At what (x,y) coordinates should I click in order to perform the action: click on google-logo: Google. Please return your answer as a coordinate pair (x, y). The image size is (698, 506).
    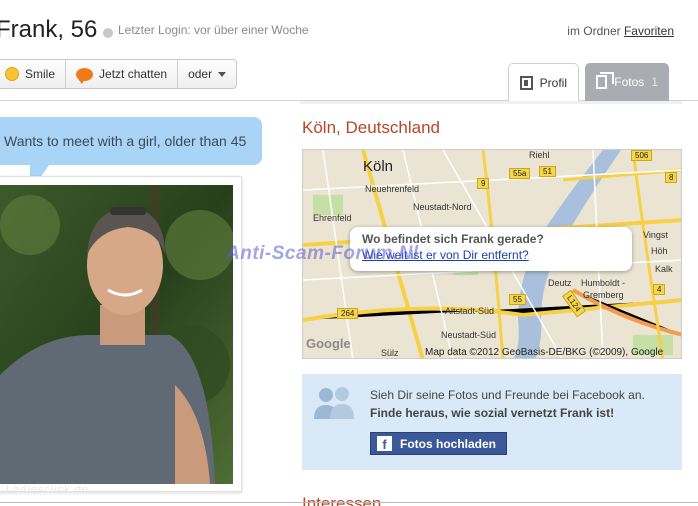
    Looking at the image, I should click on (328, 343).